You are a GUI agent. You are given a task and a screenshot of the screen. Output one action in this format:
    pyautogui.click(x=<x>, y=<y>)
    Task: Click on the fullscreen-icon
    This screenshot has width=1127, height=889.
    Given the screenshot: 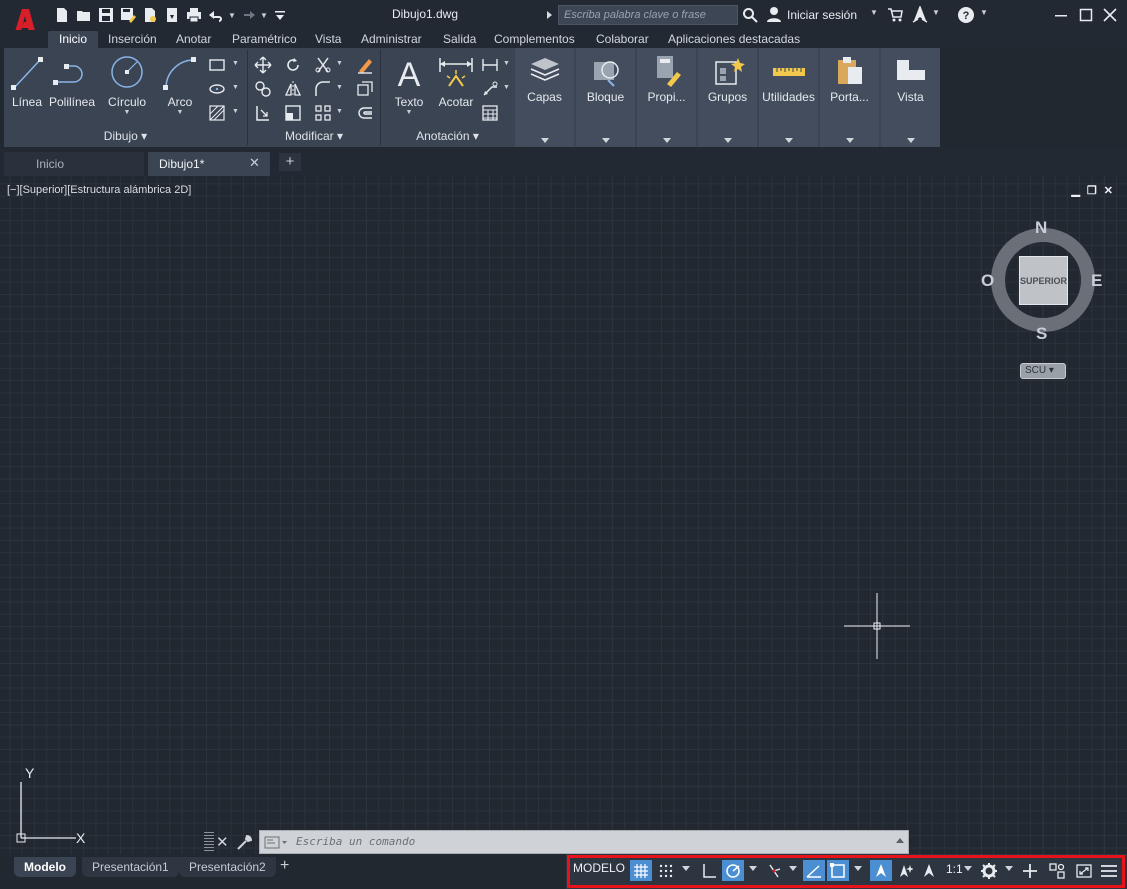 What is the action you would take?
    pyautogui.click(x=1084, y=870)
    